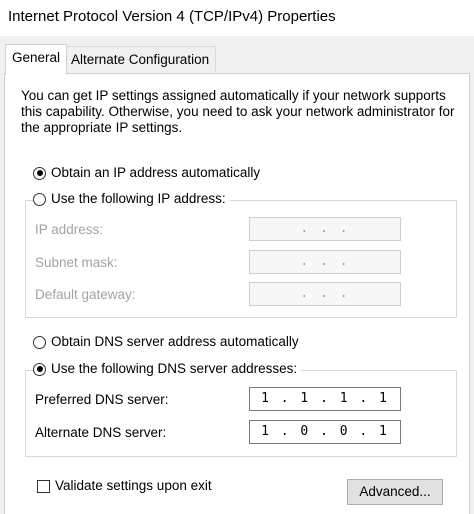 Image resolution: width=474 pixels, height=514 pixels. I want to click on use-following-dns-option: Use the following DNS server addresses:, so click(167, 369).